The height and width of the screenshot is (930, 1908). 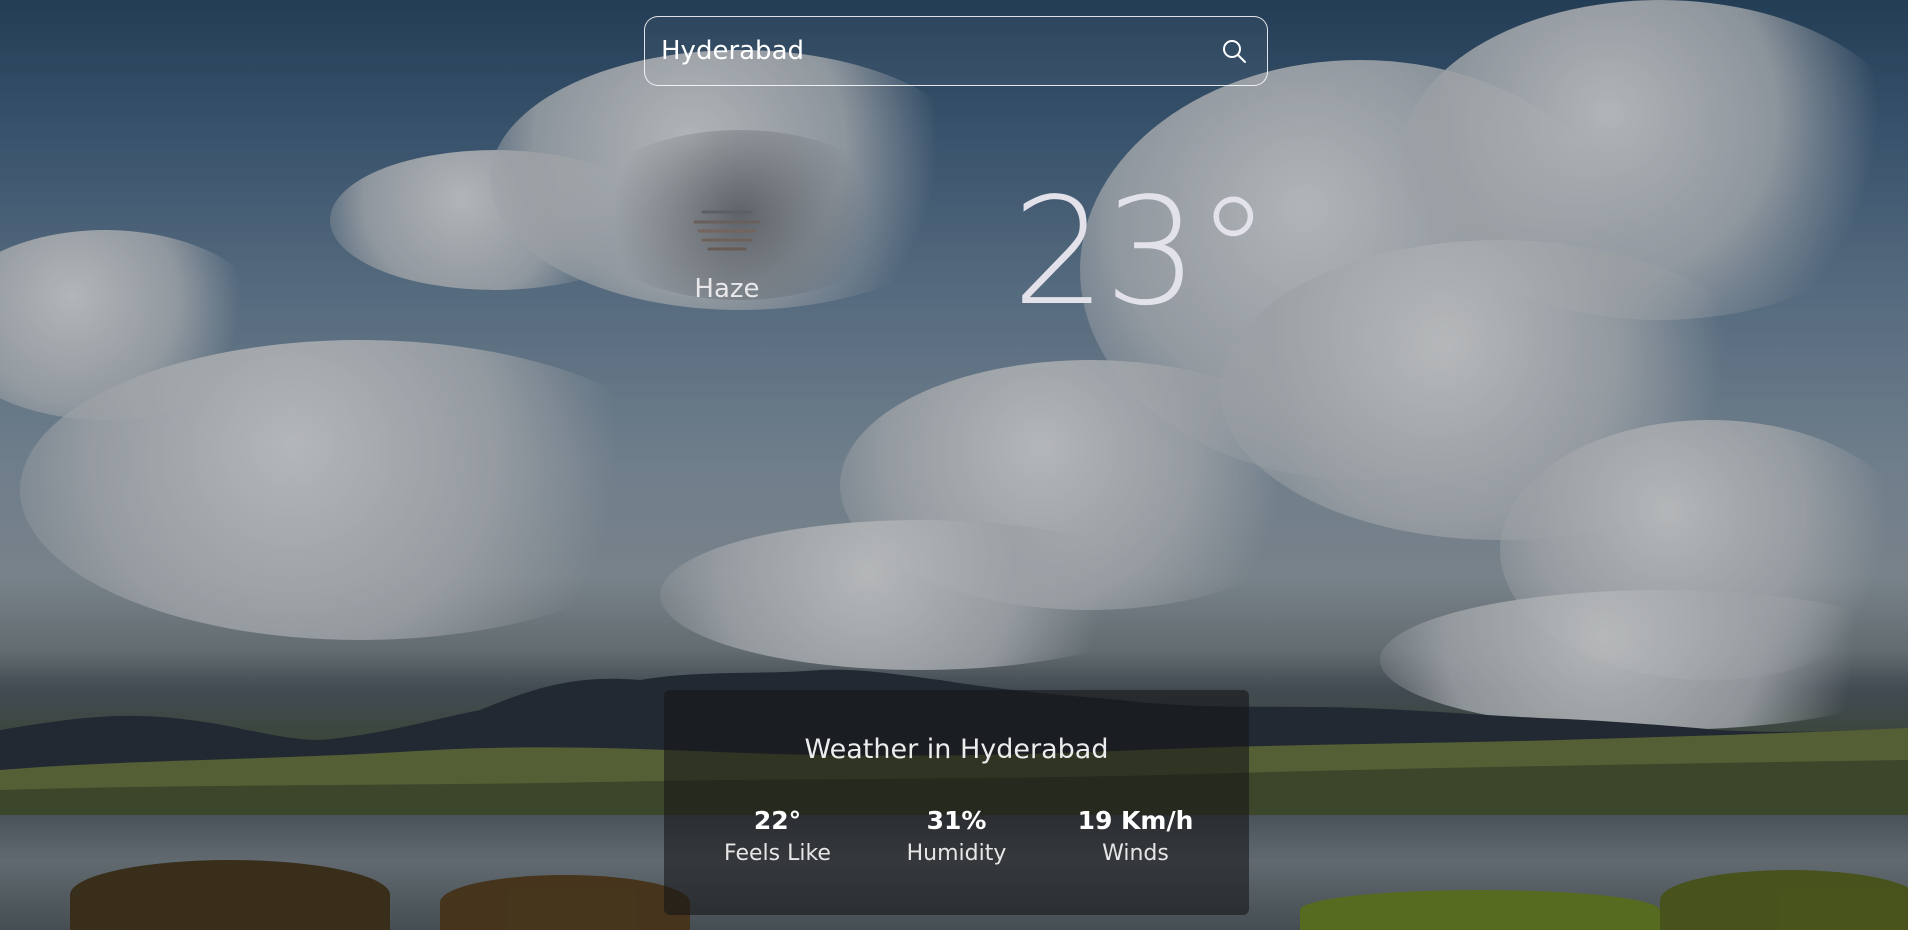 I want to click on winds-value: 19 Km/h, so click(x=1135, y=820).